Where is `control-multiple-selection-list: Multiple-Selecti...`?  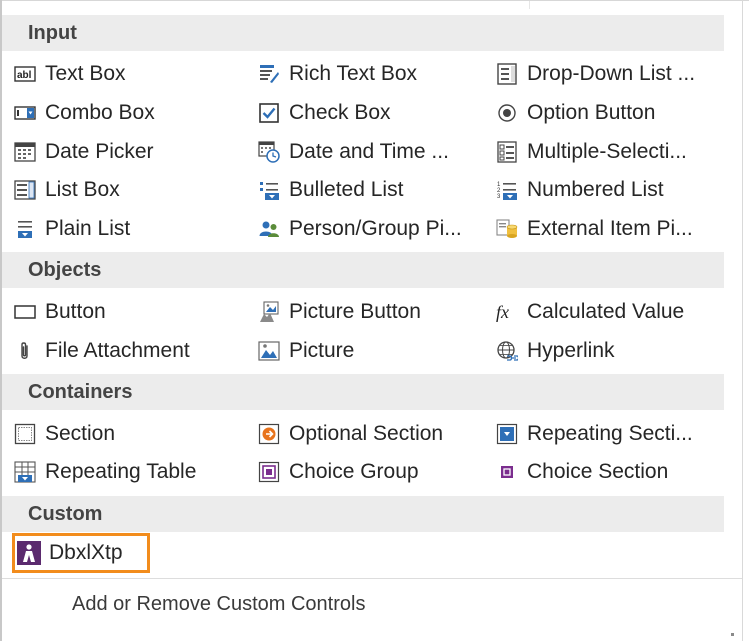 control-multiple-selection-list: Multiple-Selecti... is located at coordinates (591, 152).